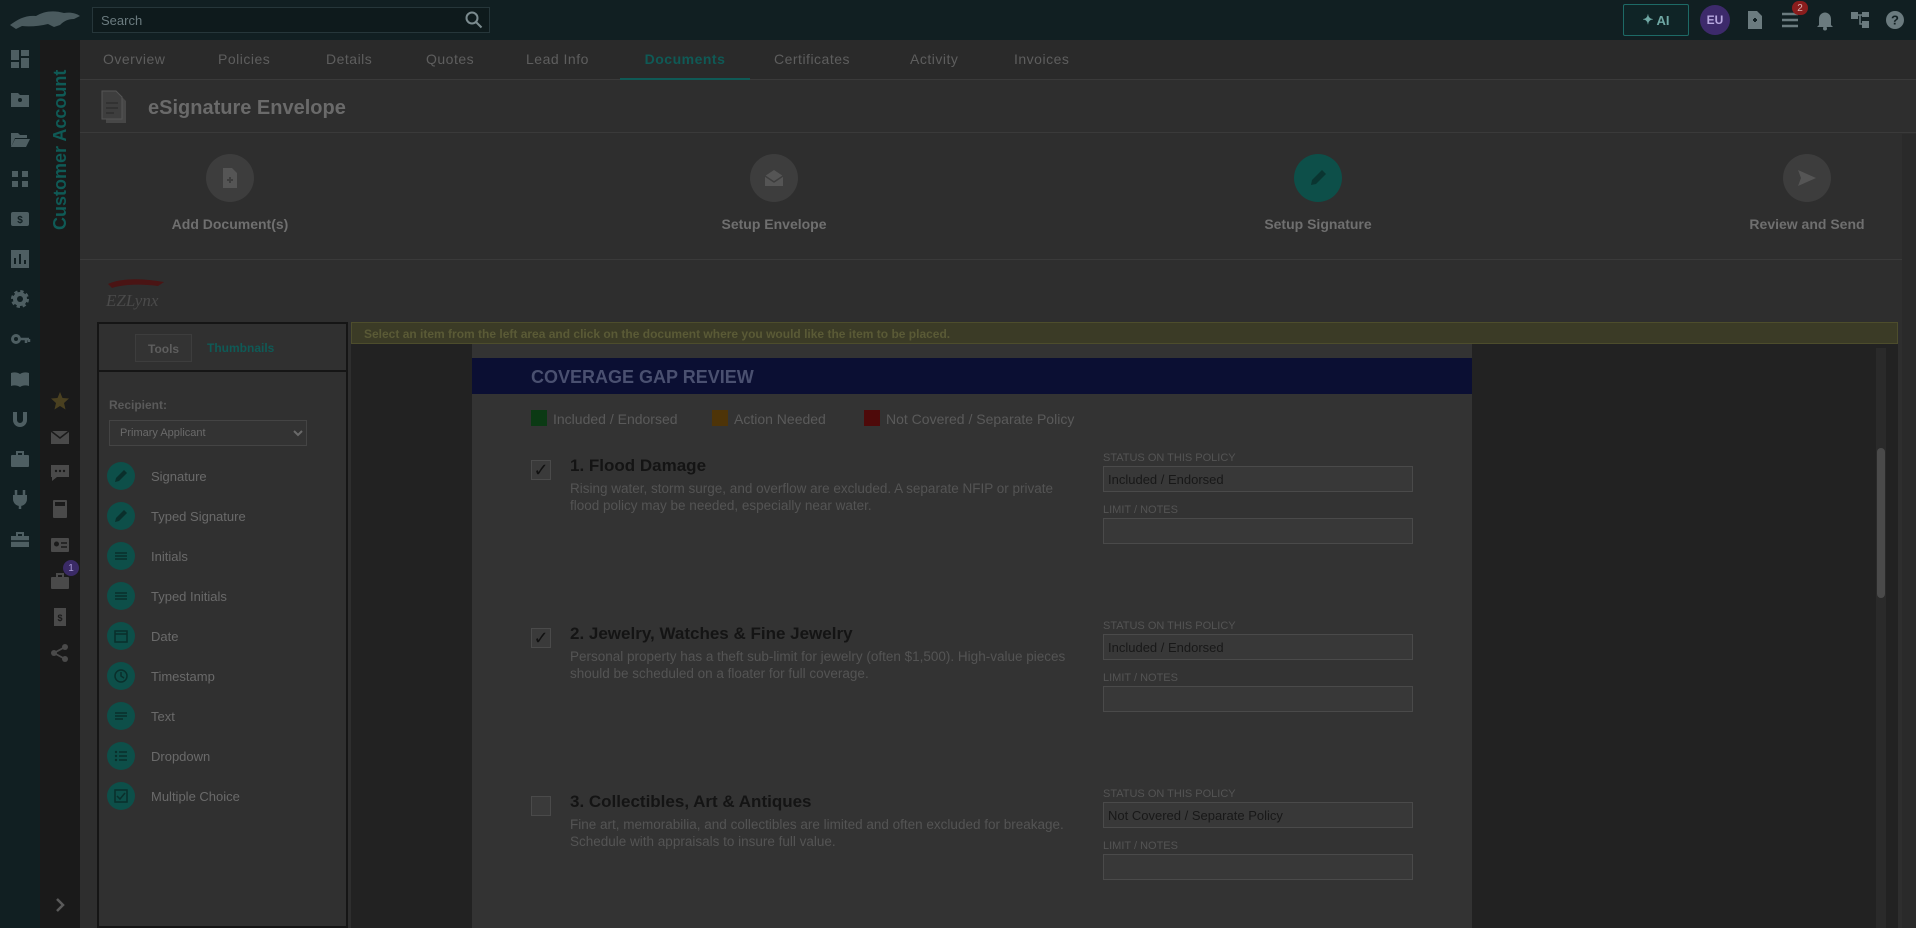  Describe the element at coordinates (1169, 458) in the screenshot. I see `status-label: STATUS ON THIS POLICY` at that location.